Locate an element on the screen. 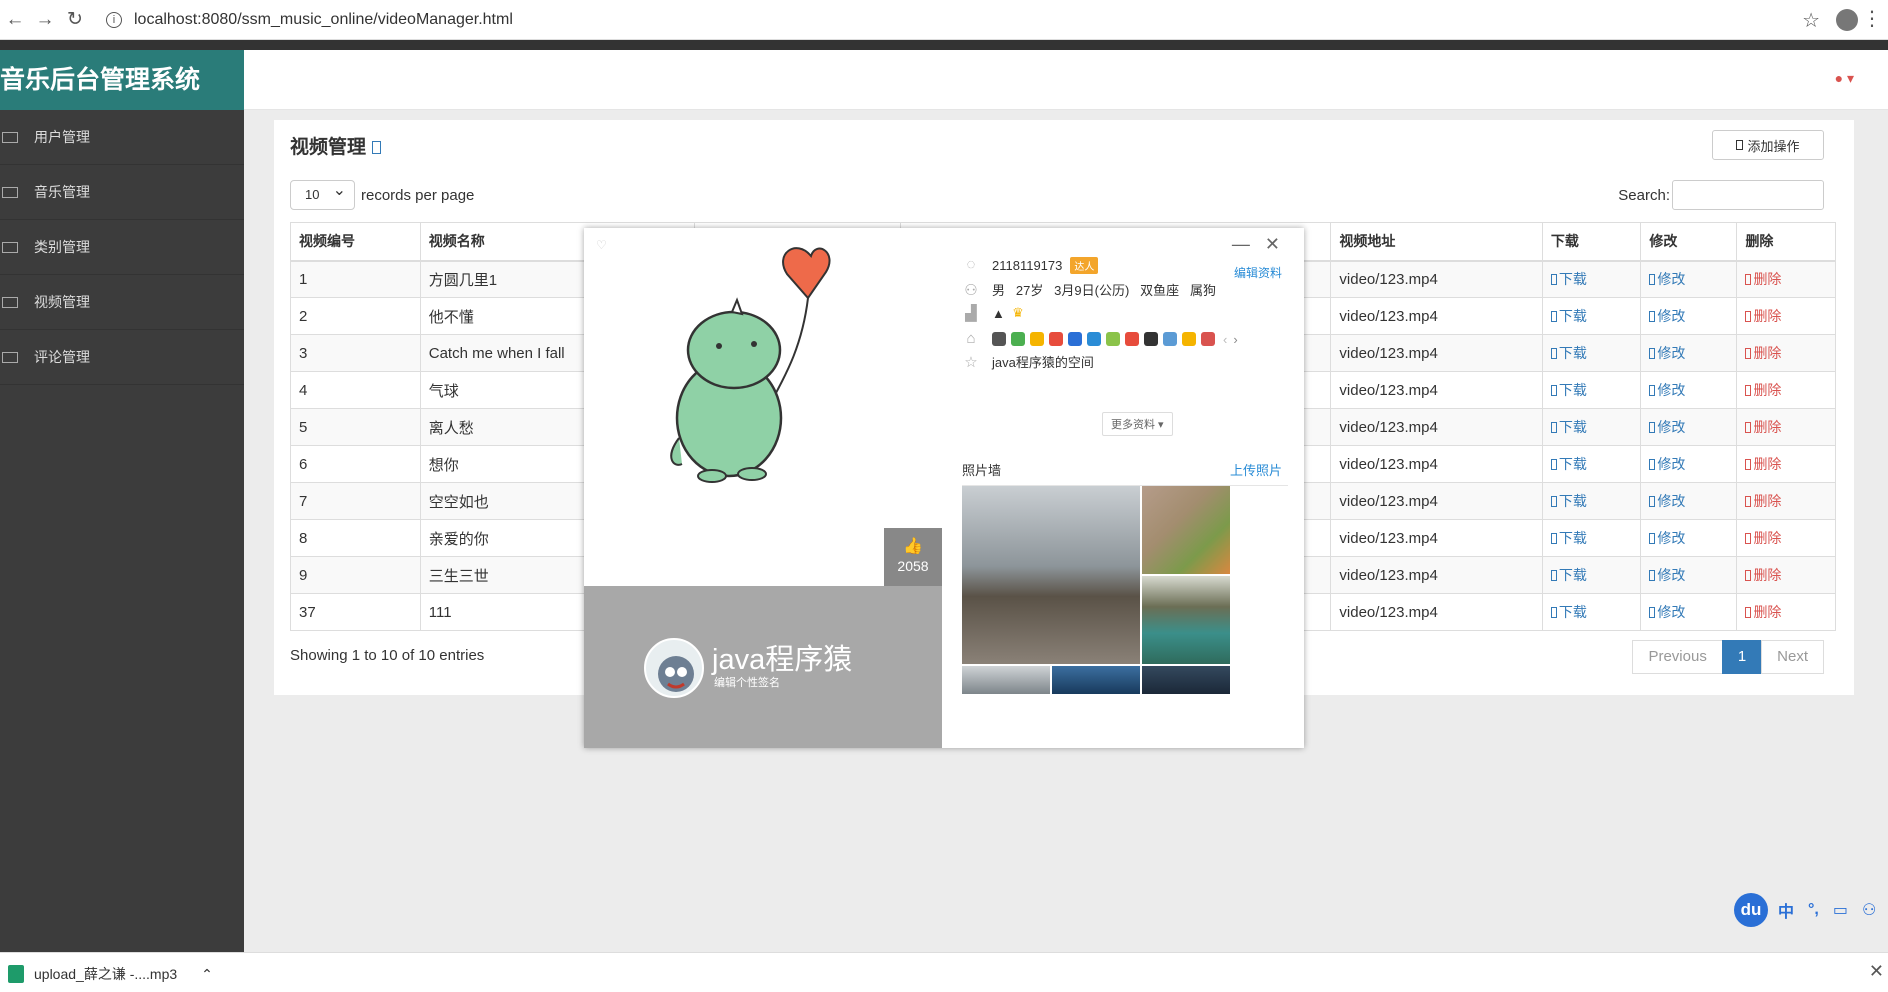 The height and width of the screenshot is (992, 1888). sidebar-item-videos: 视频管理 is located at coordinates (122, 302).